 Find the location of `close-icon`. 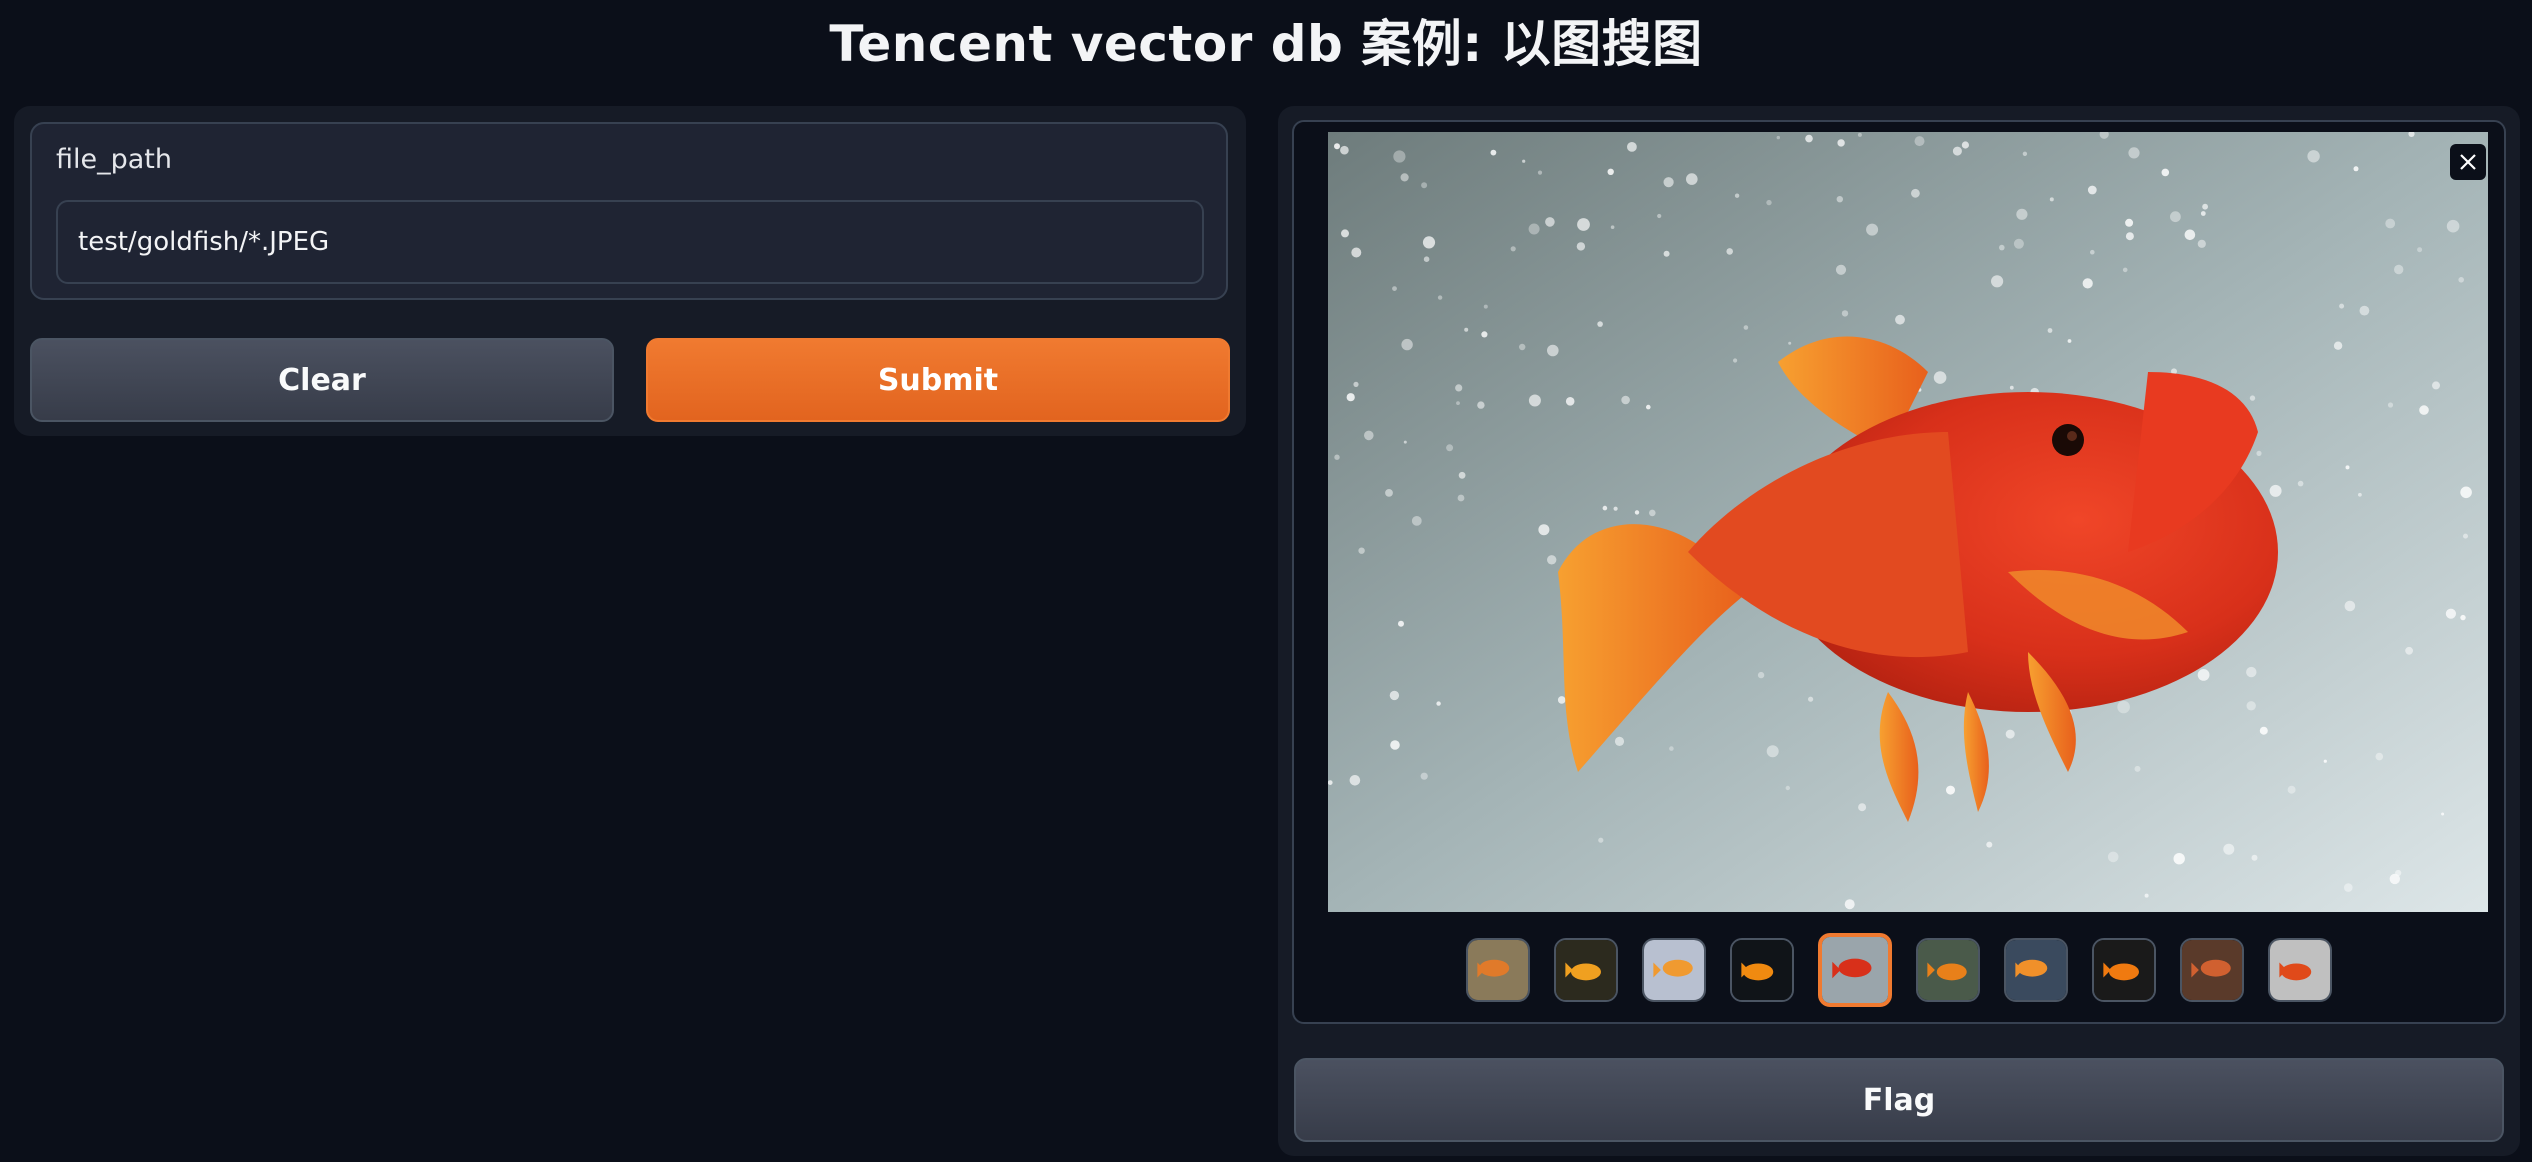

close-icon is located at coordinates (2468, 162).